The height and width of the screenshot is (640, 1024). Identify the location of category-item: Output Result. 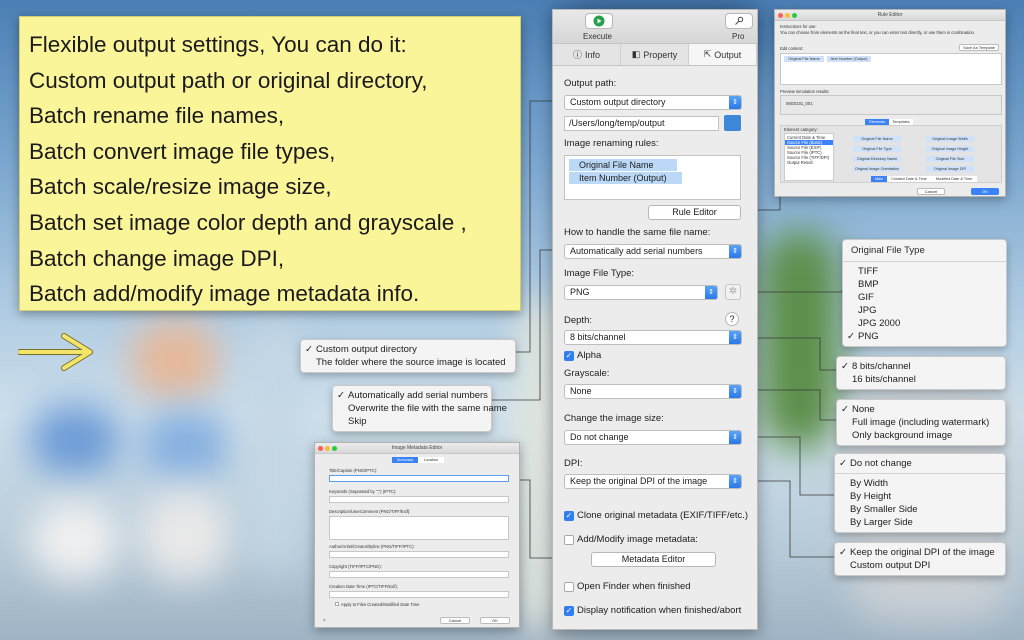
(800, 162).